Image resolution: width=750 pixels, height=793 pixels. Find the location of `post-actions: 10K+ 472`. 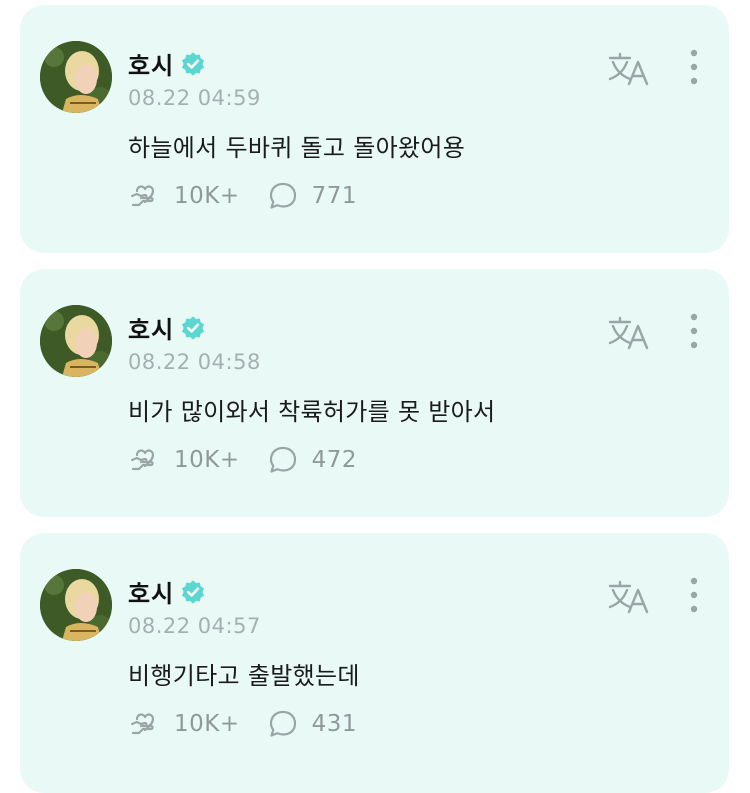

post-actions: 10K+ 472 is located at coordinates (255, 460).